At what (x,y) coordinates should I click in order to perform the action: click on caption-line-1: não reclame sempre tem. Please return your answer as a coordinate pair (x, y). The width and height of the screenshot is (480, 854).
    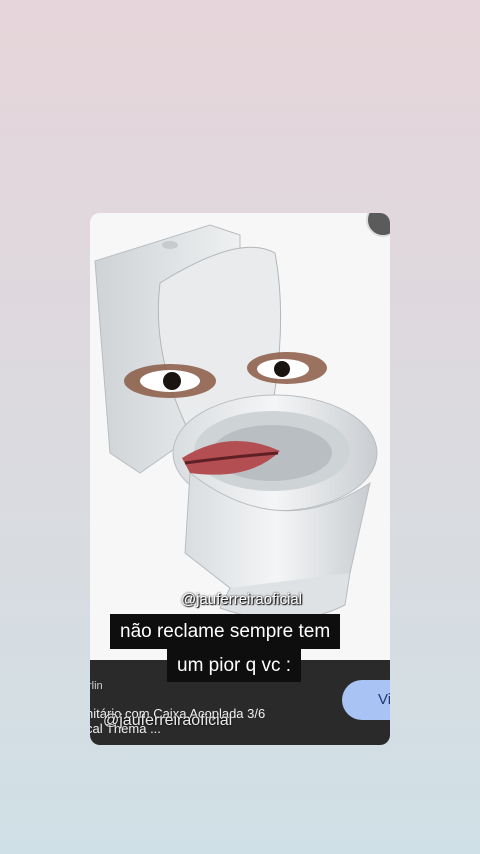
    Looking at the image, I should click on (225, 631).